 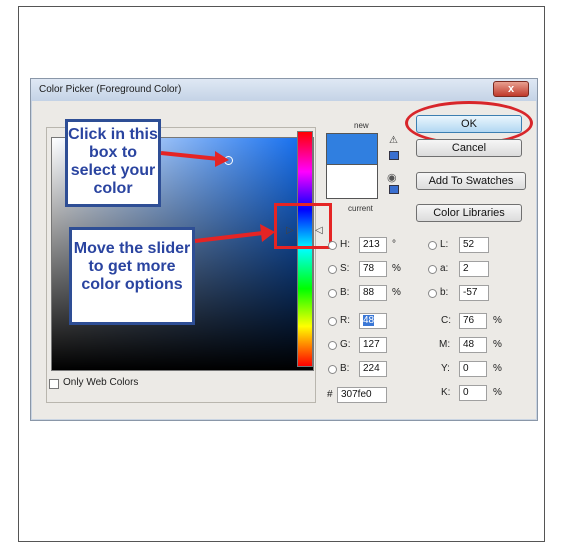 What do you see at coordinates (284, 90) in the screenshot?
I see `title-bar: Color Picker (Foreground Color) x` at bounding box center [284, 90].